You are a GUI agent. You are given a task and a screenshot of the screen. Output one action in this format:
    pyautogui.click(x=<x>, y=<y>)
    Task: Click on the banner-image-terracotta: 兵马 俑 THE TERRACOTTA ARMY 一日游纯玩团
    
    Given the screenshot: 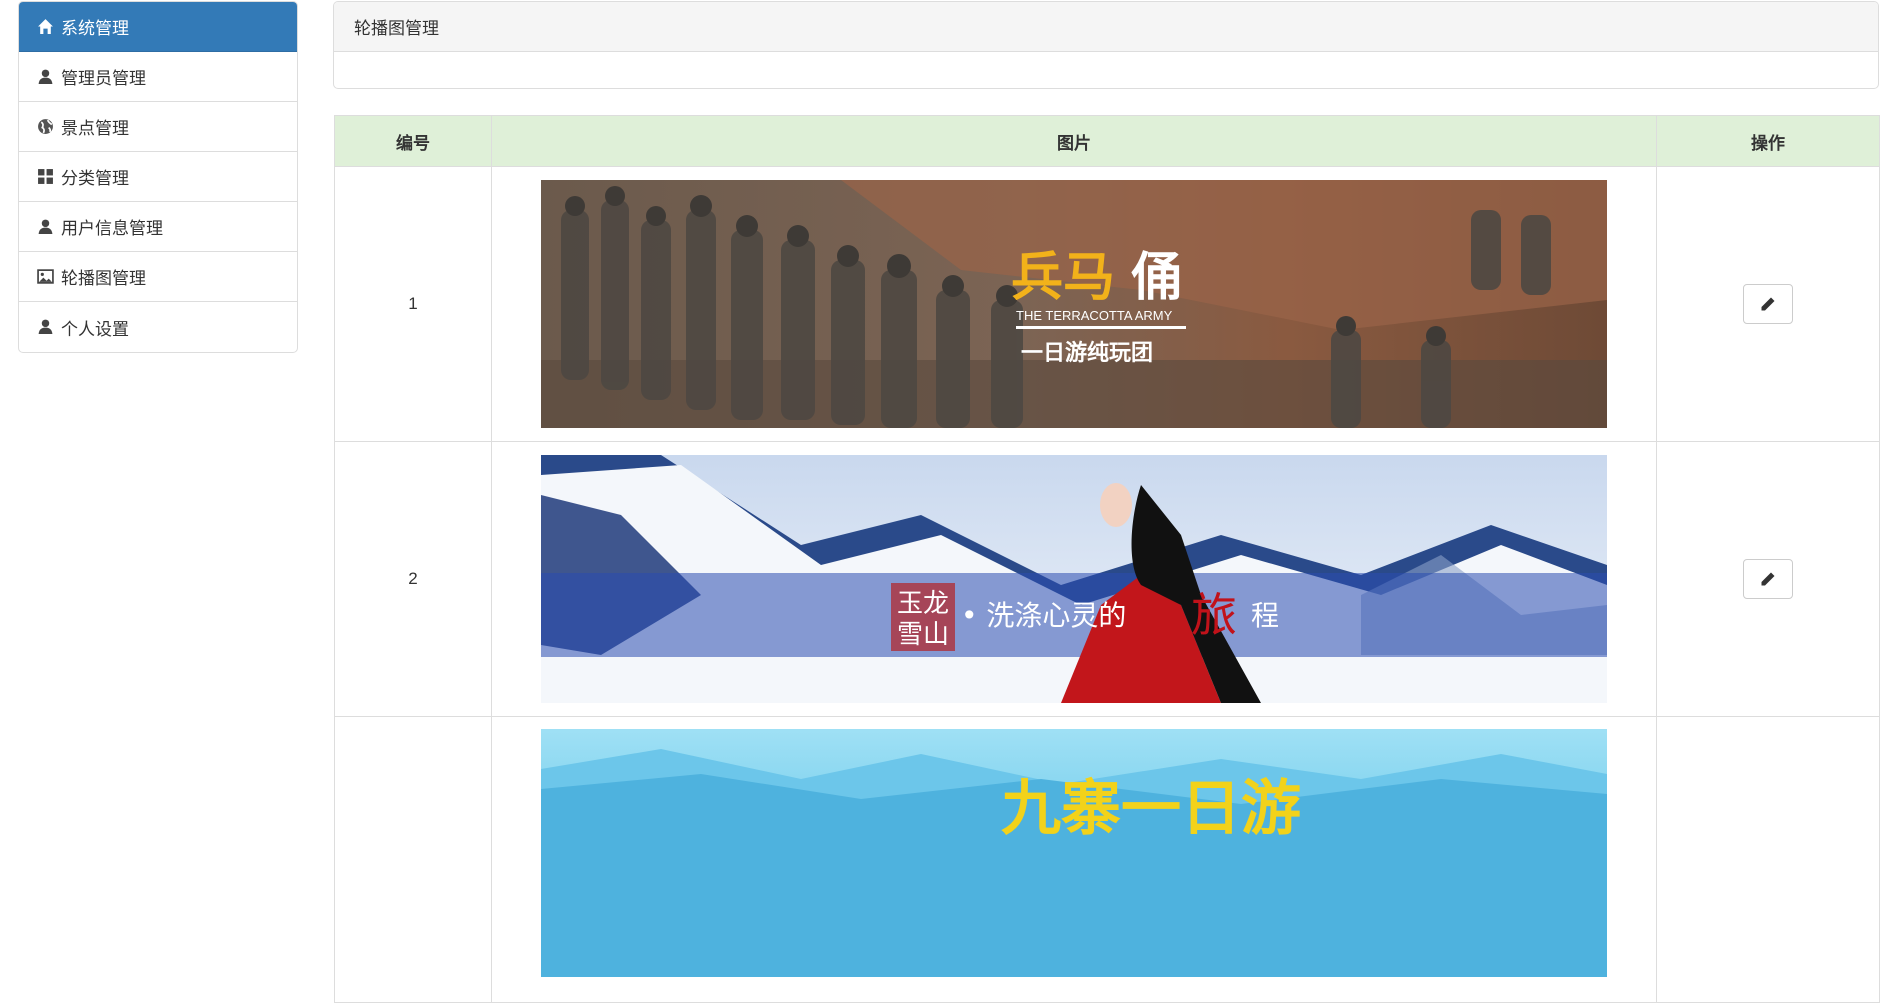 What is the action you would take?
    pyautogui.click(x=1074, y=304)
    